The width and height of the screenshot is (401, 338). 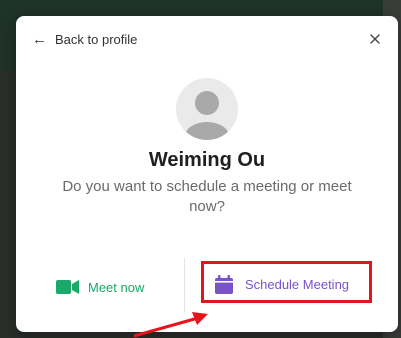 What do you see at coordinates (170, 325) in the screenshot?
I see `annotation-arrow-icon` at bounding box center [170, 325].